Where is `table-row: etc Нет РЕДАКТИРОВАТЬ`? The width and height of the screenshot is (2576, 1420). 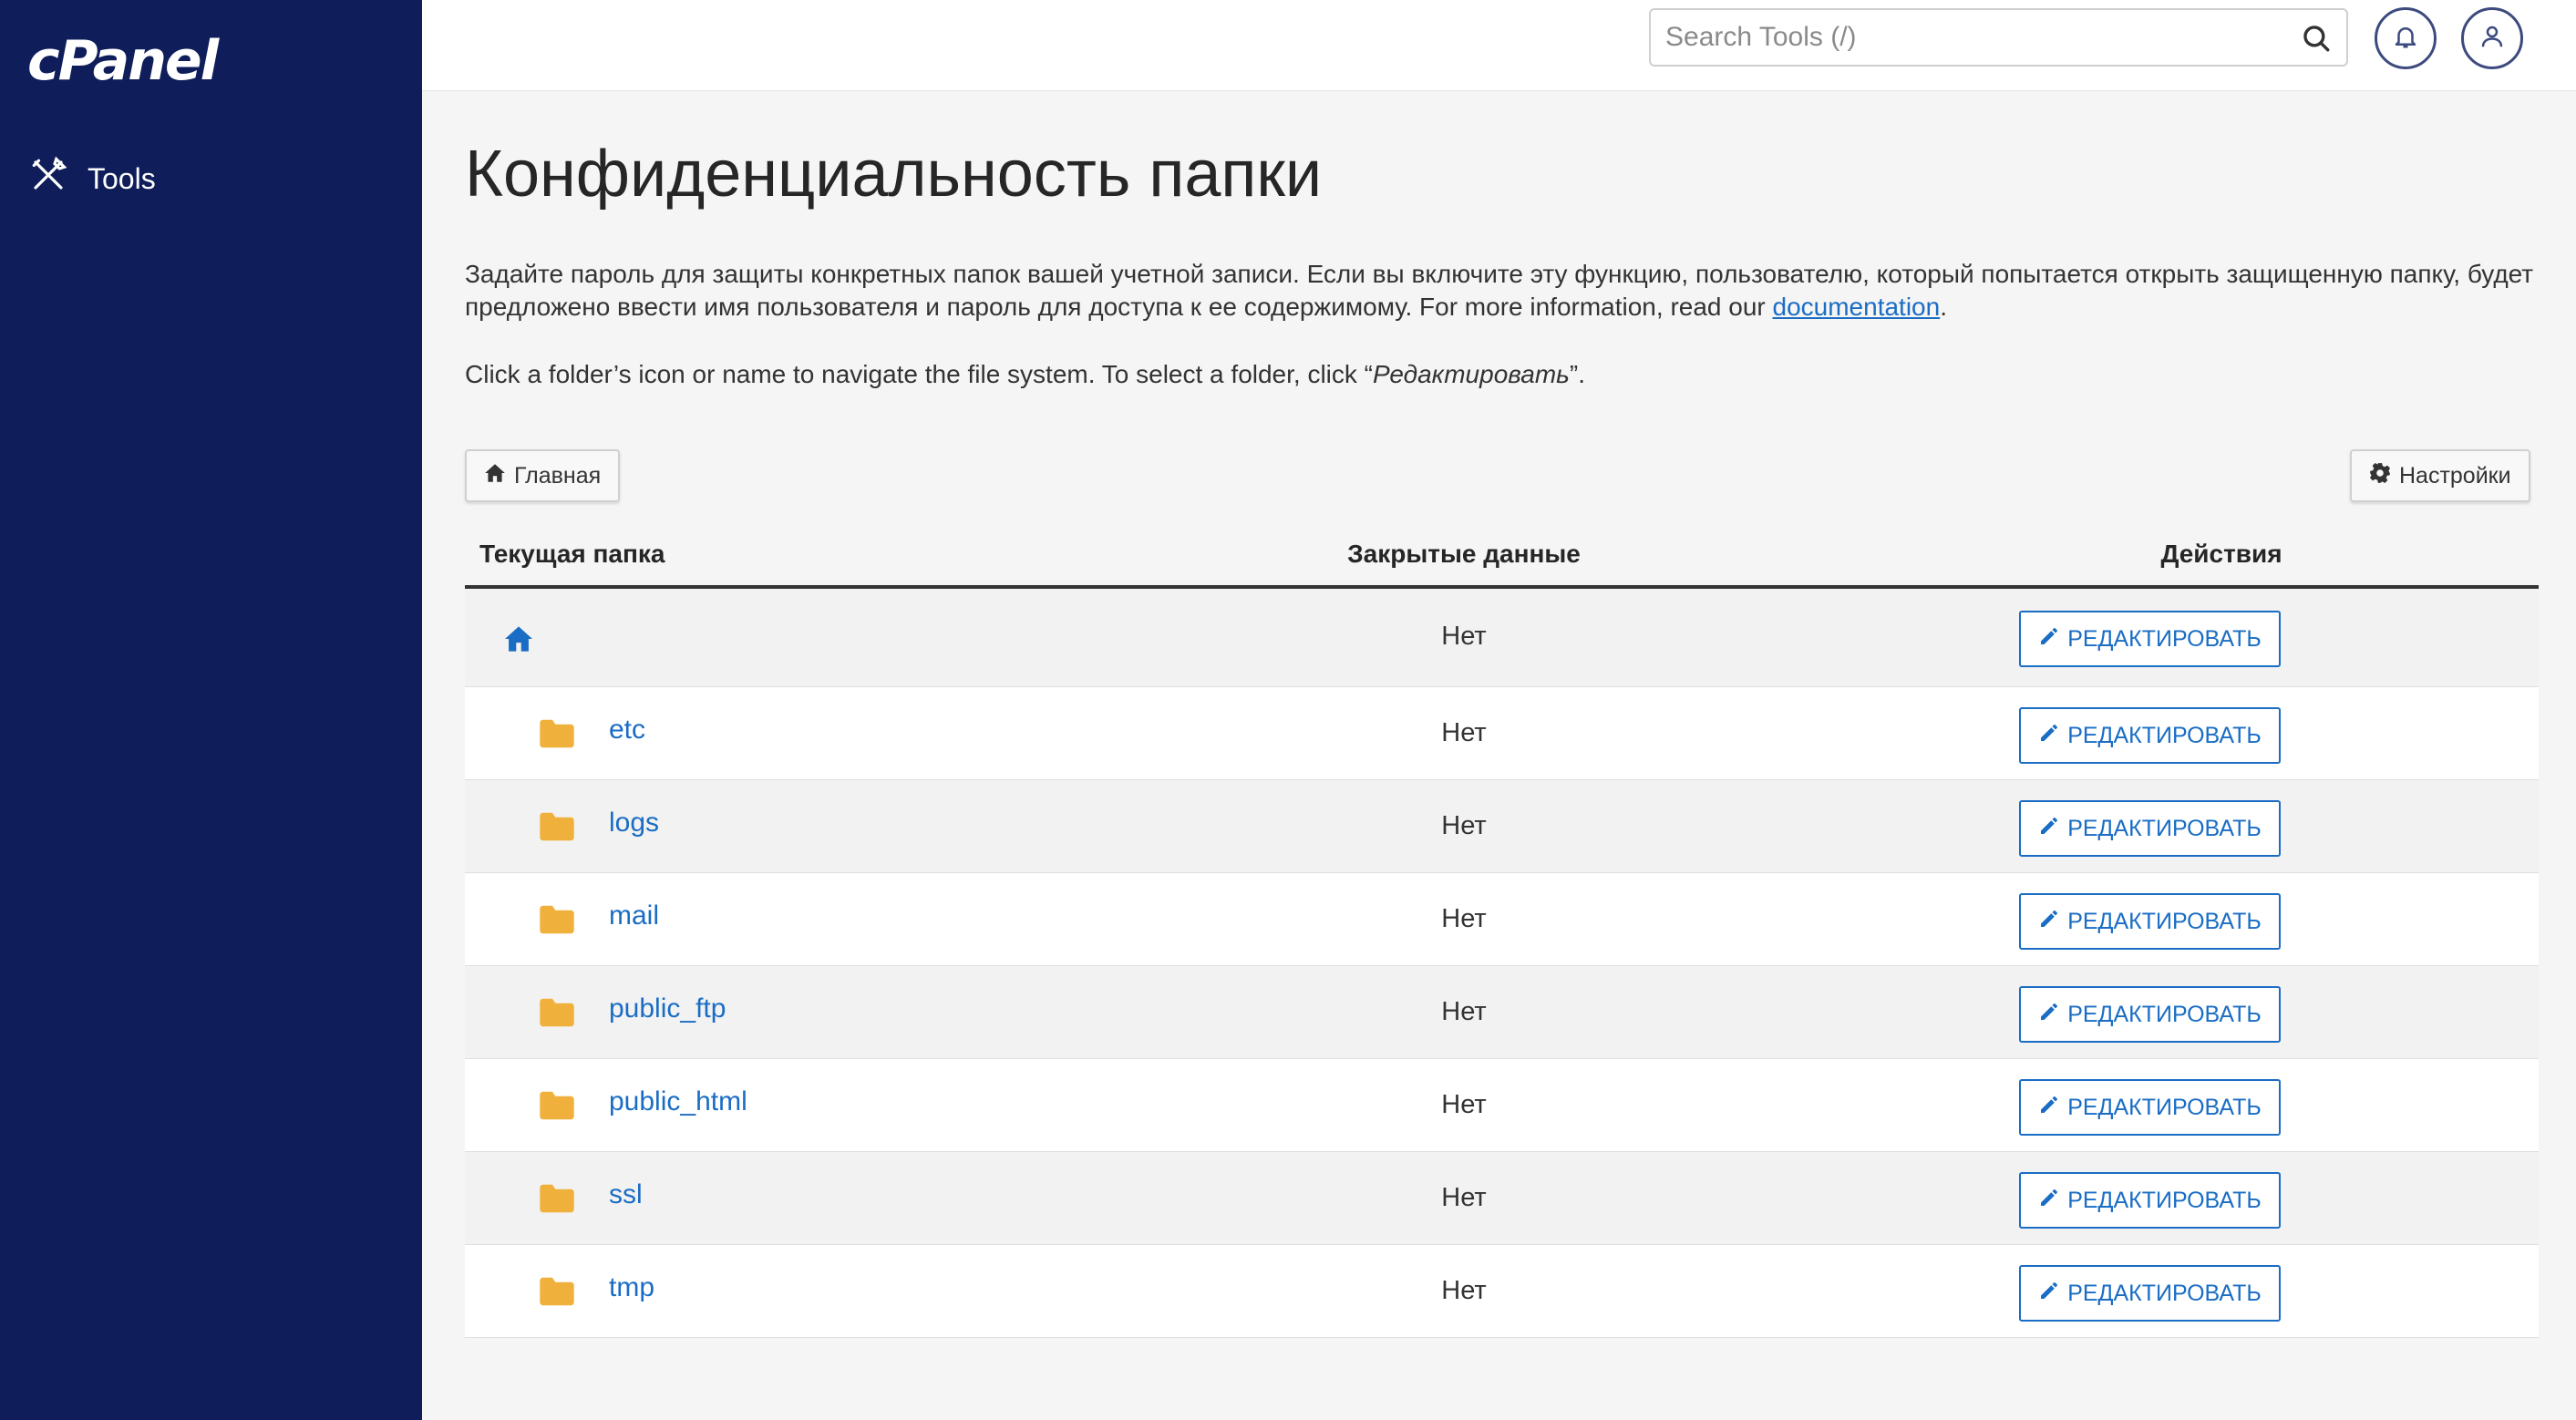
table-row: etc Нет РЕДАКТИРОВАТЬ is located at coordinates (1502, 734).